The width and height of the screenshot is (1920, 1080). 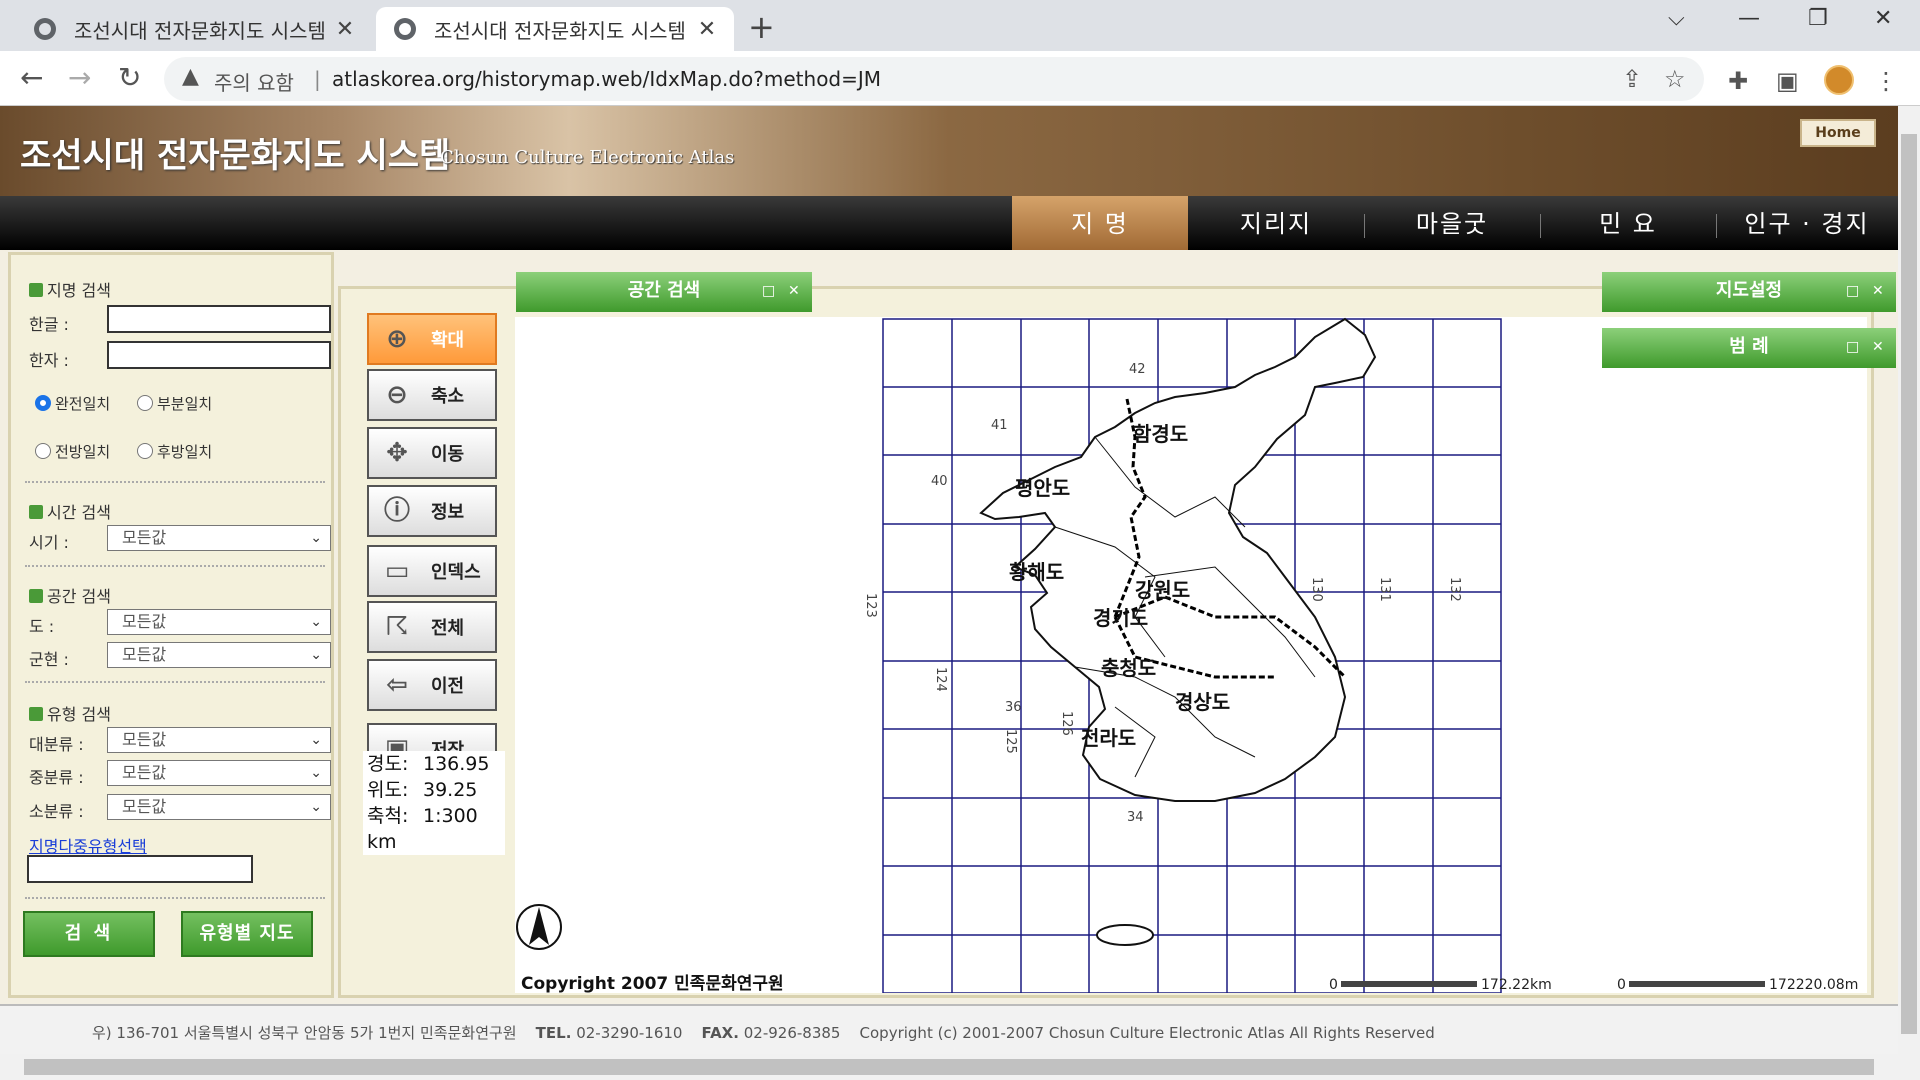 What do you see at coordinates (664, 292) in the screenshot?
I see `space-search-panel-title: 공간 검색 □ ✕` at bounding box center [664, 292].